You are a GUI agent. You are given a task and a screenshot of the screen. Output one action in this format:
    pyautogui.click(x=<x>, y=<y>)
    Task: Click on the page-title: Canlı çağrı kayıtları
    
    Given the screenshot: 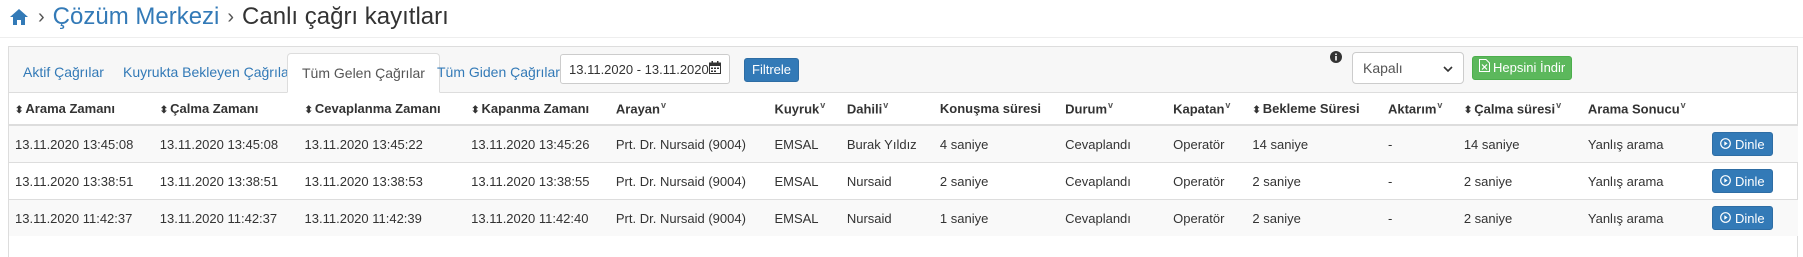 What is the action you would take?
    pyautogui.click(x=345, y=16)
    